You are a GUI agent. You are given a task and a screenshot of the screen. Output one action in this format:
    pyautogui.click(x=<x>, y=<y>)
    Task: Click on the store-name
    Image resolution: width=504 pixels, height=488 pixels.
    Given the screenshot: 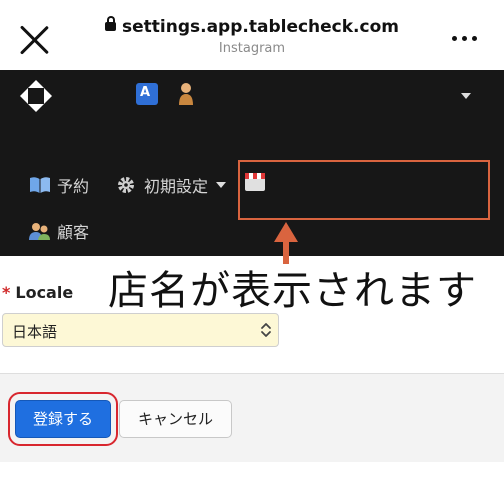 What is the action you would take?
    pyautogui.click(x=379, y=184)
    